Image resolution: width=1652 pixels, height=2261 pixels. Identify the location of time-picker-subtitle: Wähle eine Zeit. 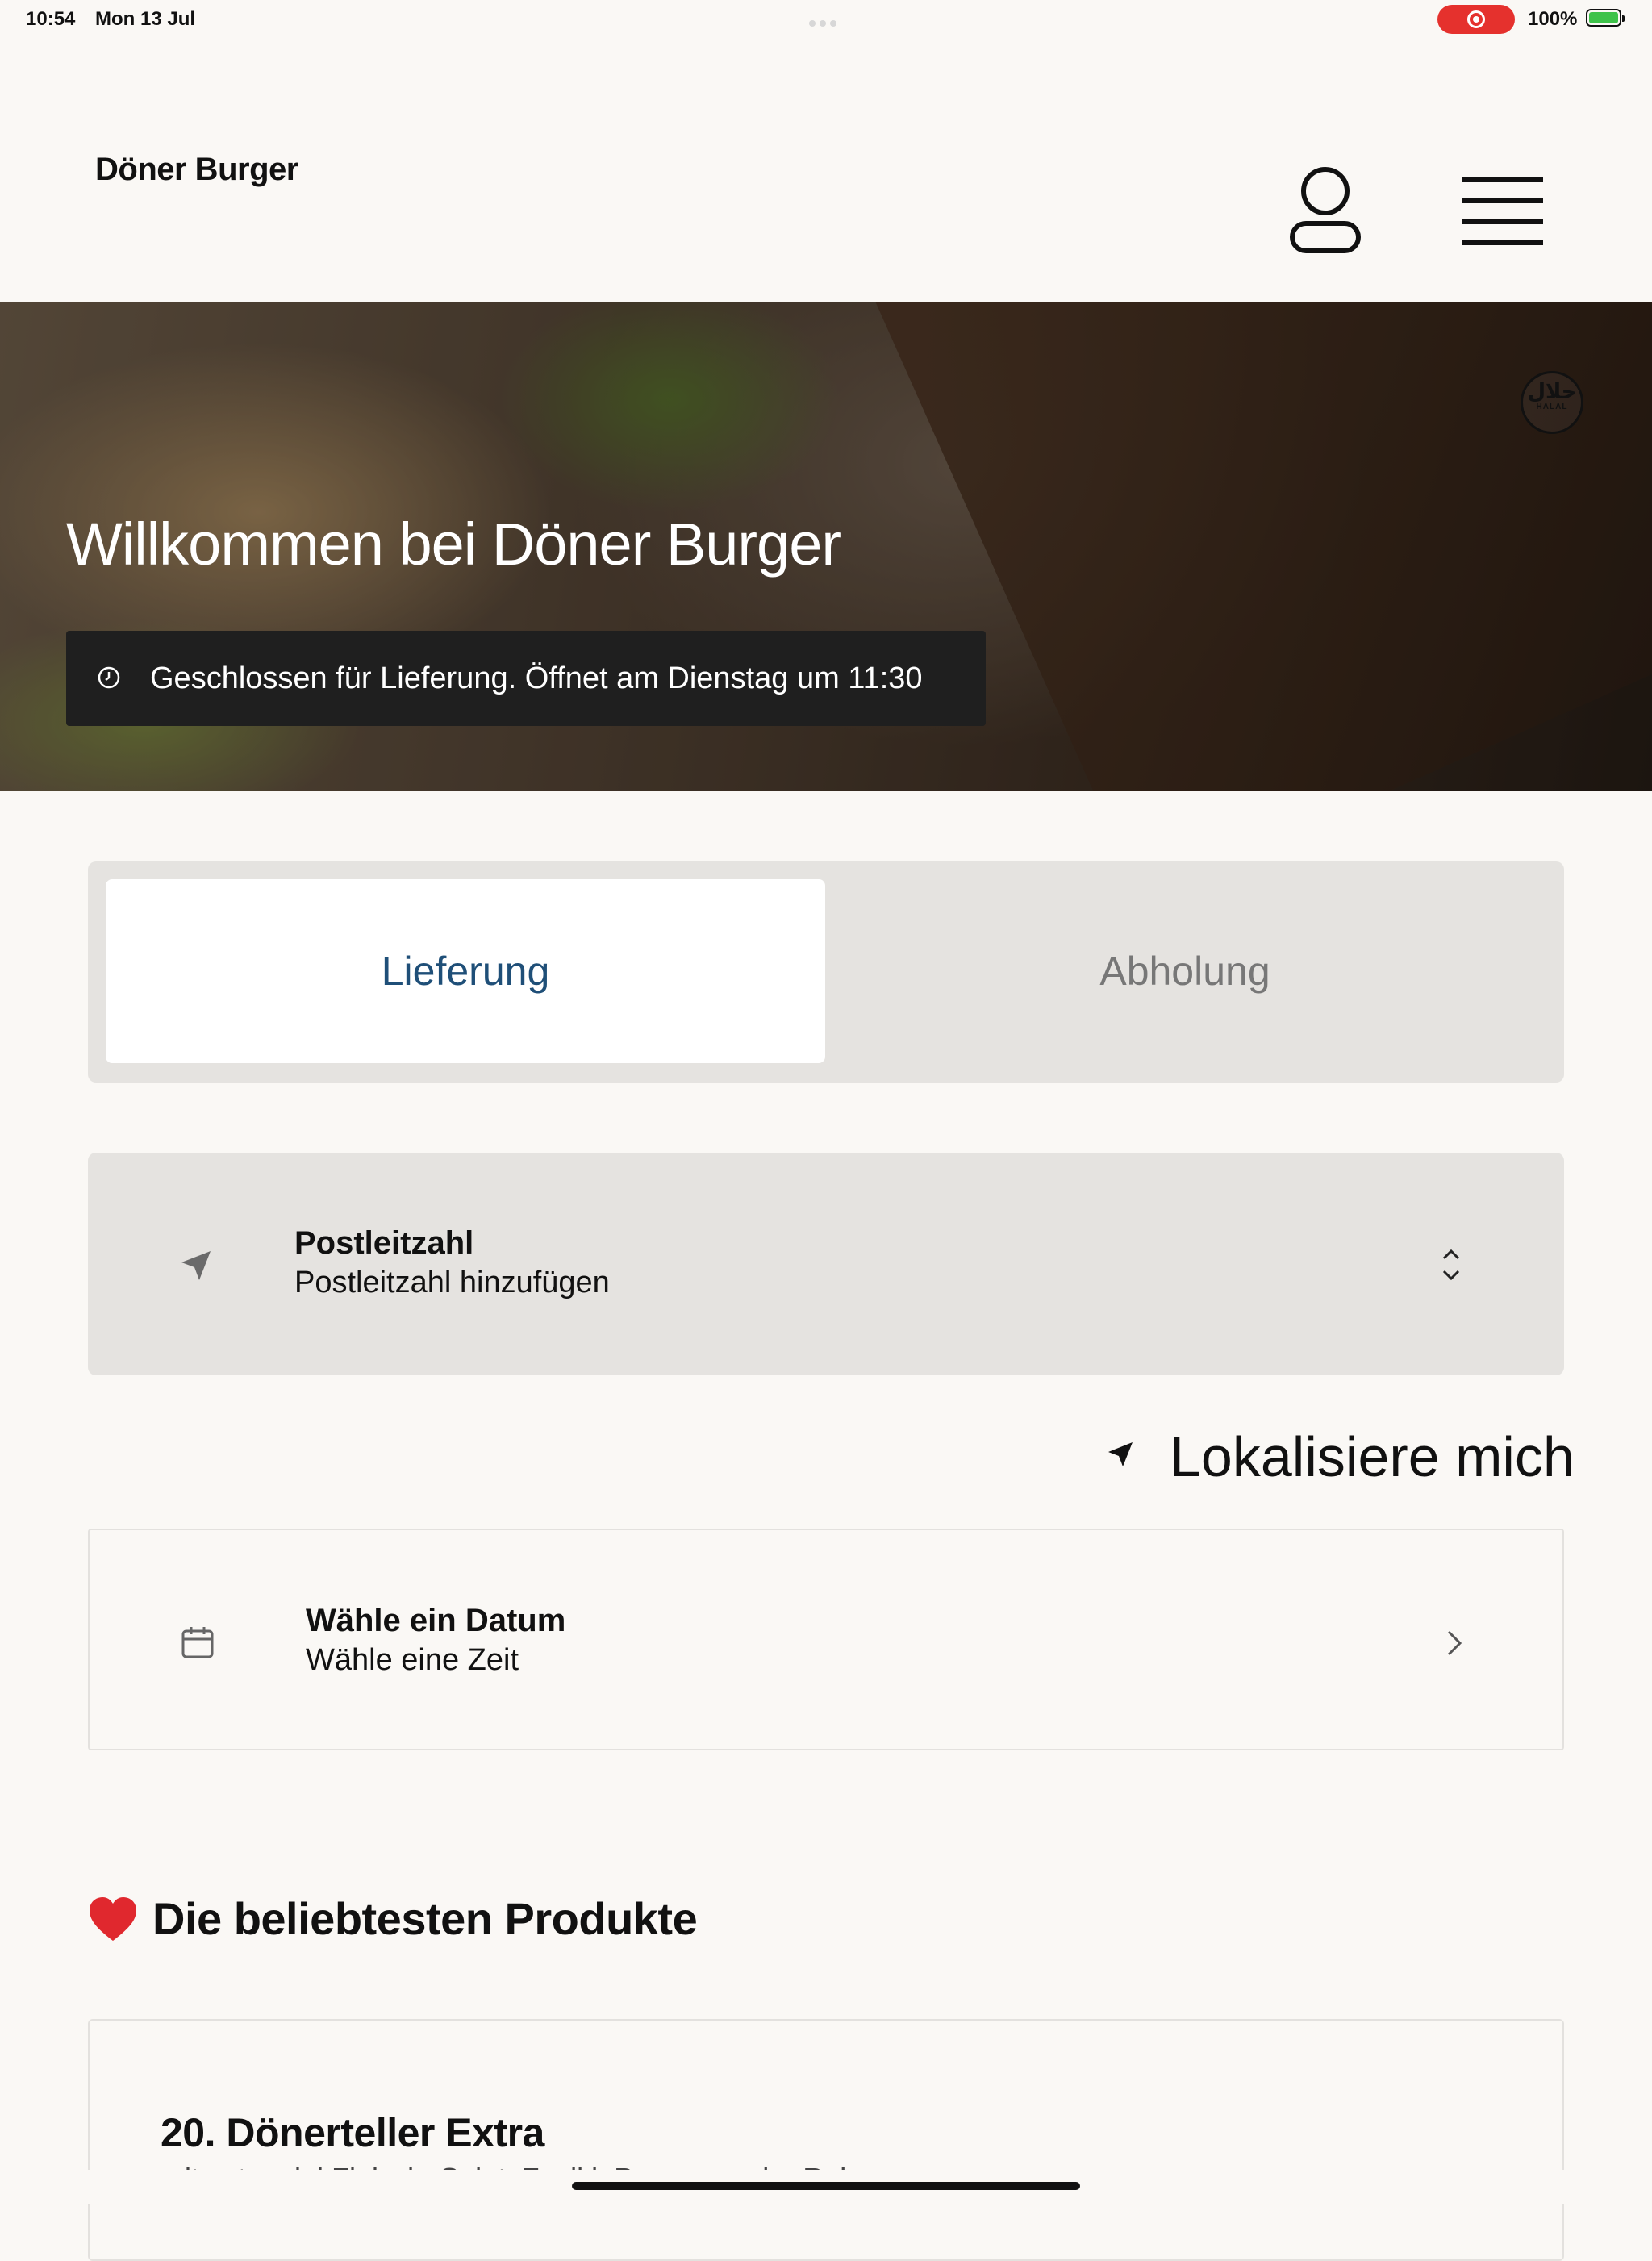
(413, 1660).